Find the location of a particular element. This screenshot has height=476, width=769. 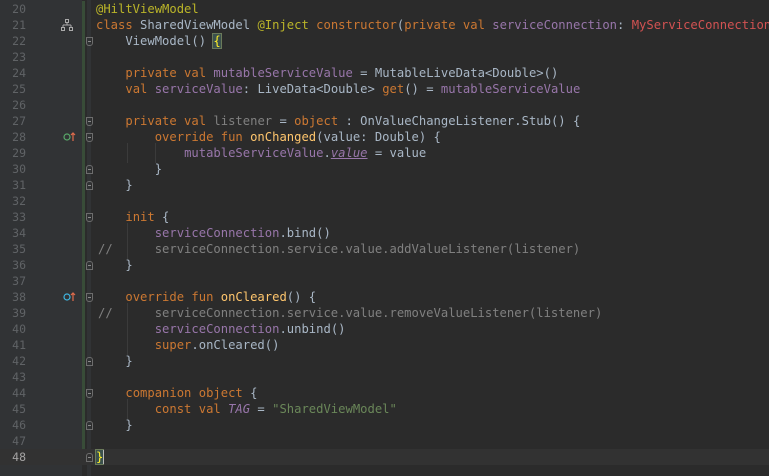

code-line: 48} is located at coordinates (384, 457).